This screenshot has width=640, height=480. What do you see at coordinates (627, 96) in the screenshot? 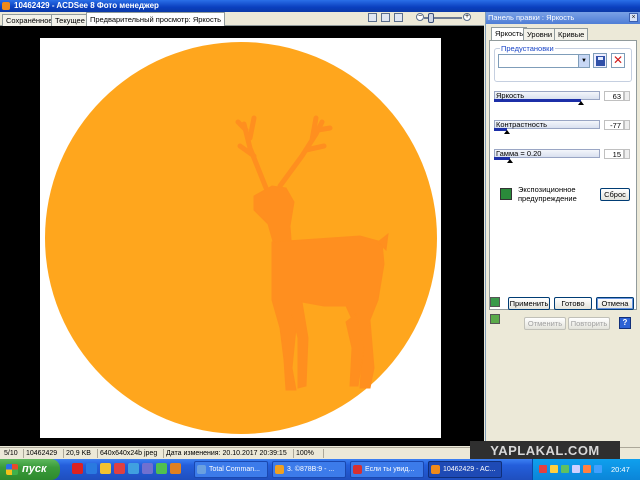
I see `brightness-spin-icon` at bounding box center [627, 96].